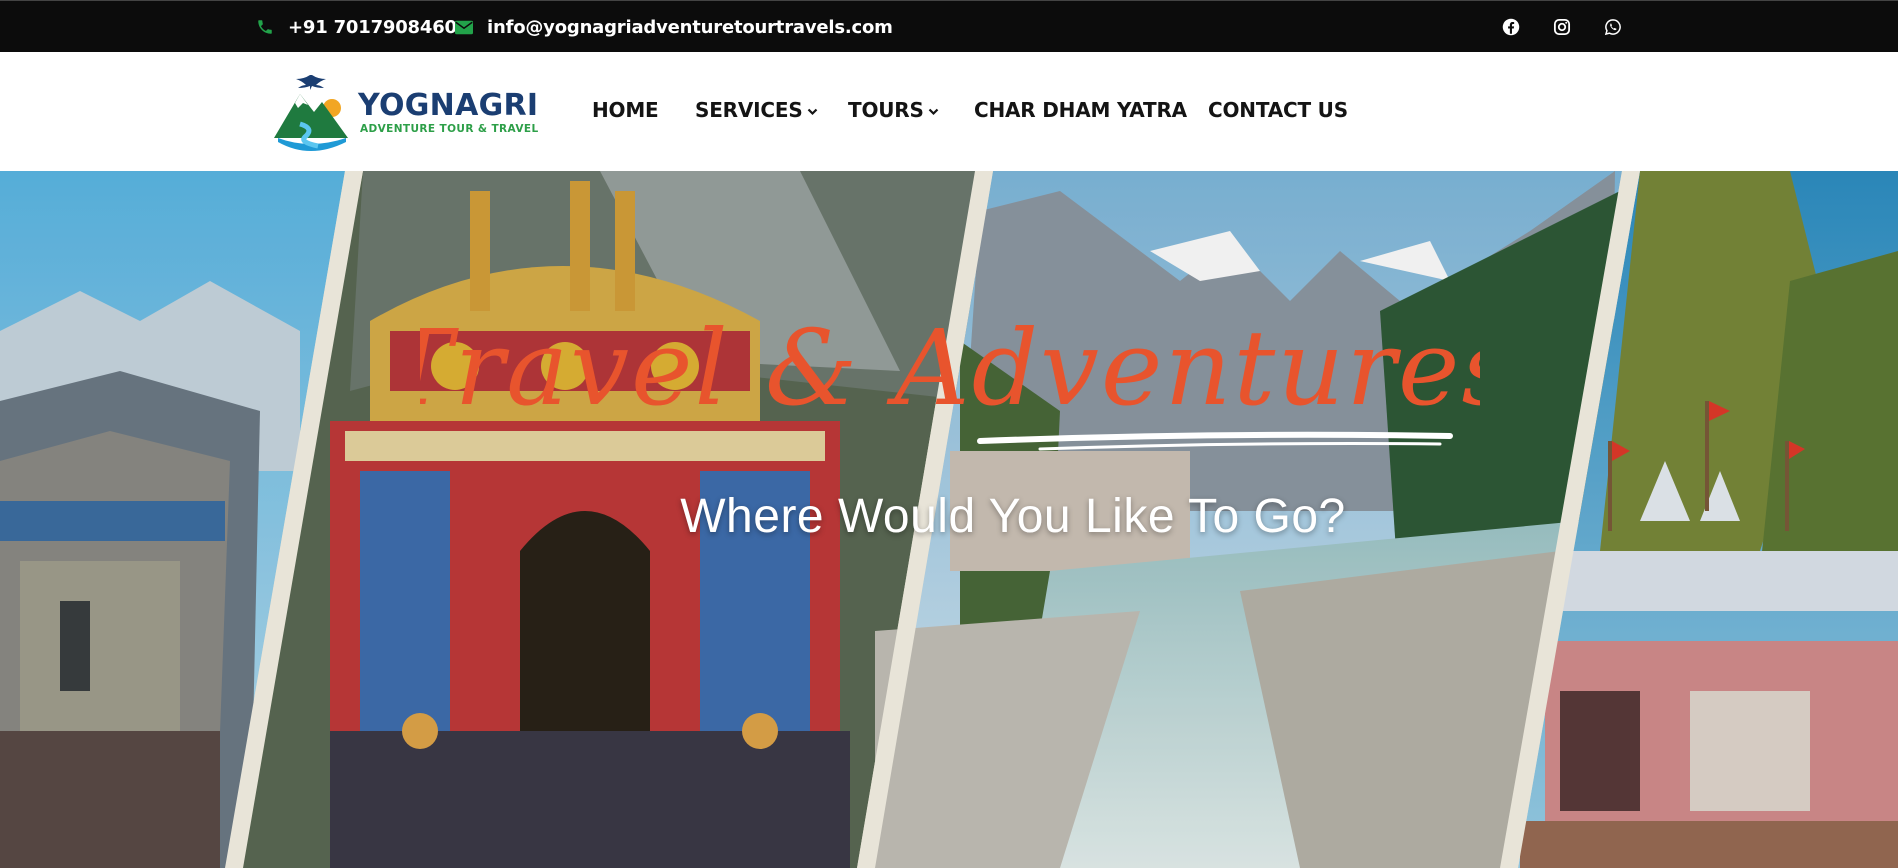 Image resolution: width=1898 pixels, height=868 pixels. I want to click on hero-script-title: Travel & Adventures, so click(950, 379).